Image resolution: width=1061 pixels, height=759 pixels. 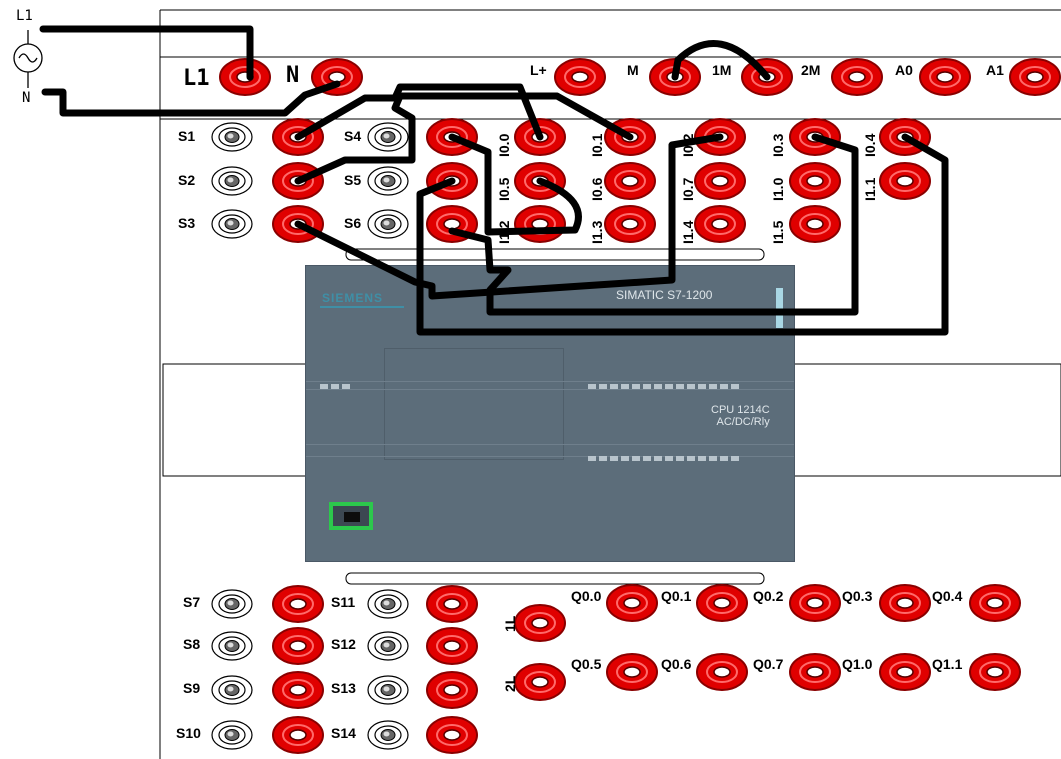 What do you see at coordinates (857, 664) in the screenshot?
I see `label-q1-0: Q1.0` at bounding box center [857, 664].